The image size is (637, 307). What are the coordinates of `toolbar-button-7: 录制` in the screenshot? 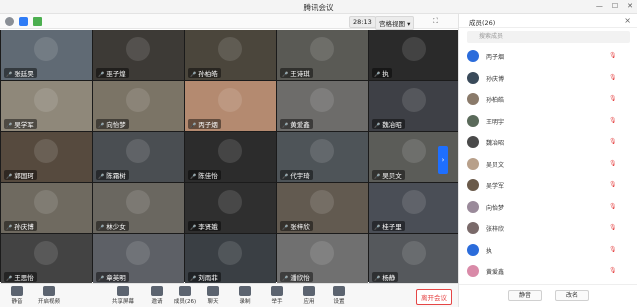 It's located at (245, 295).